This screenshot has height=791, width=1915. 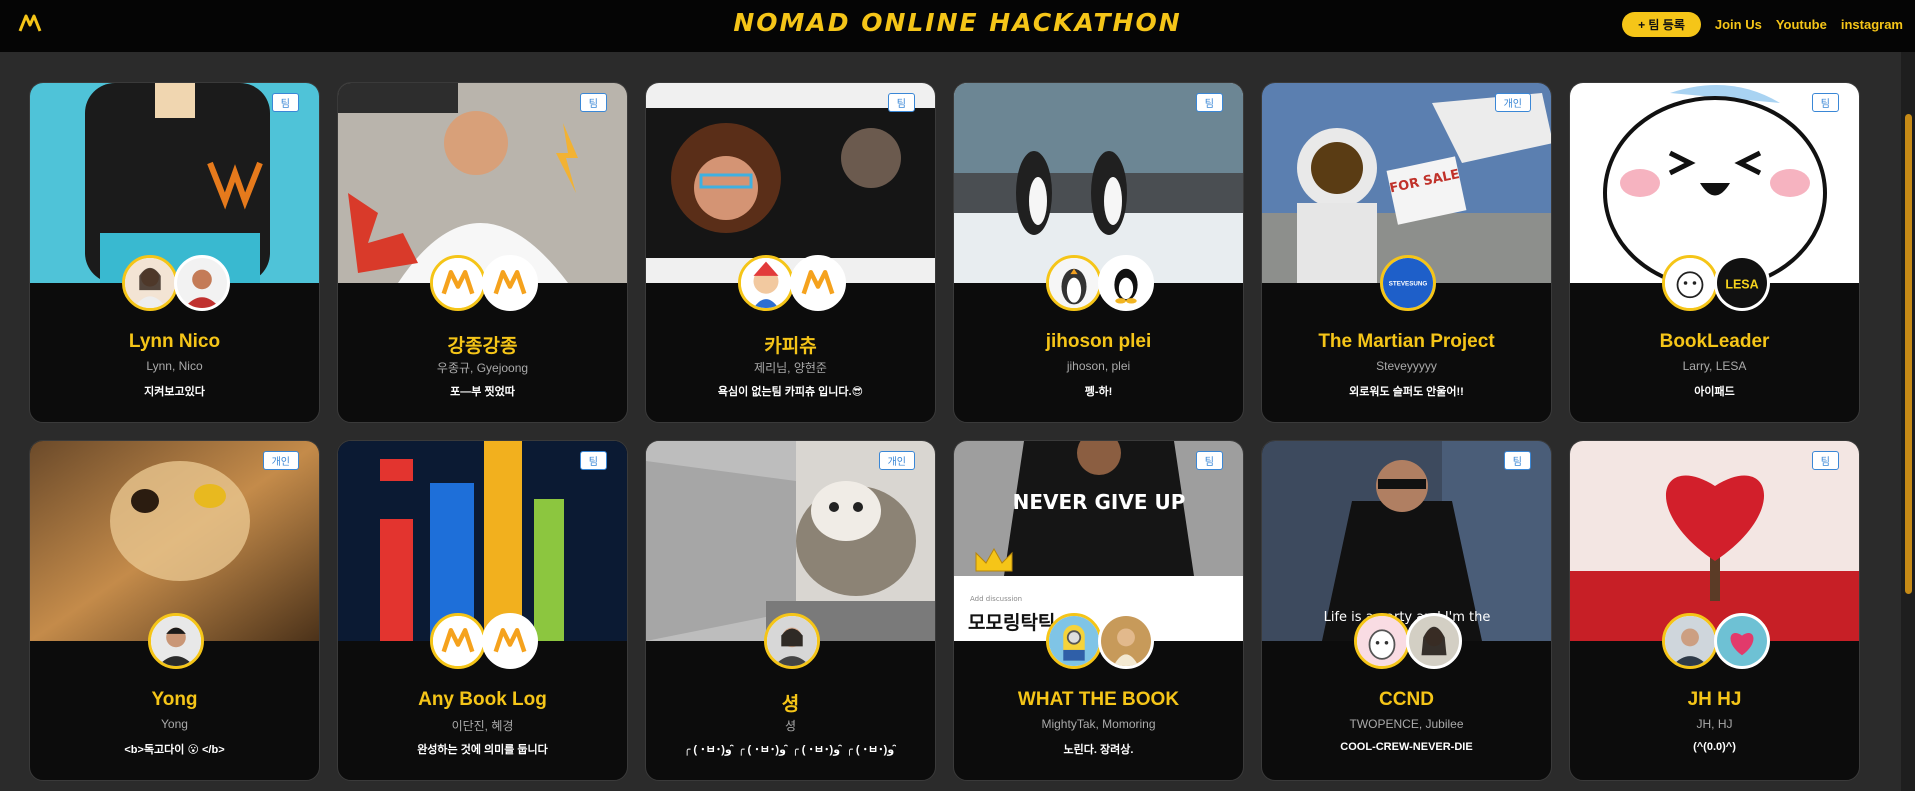 I want to click on team-members: TWOPENCE, Jubilee, so click(x=1406, y=724).